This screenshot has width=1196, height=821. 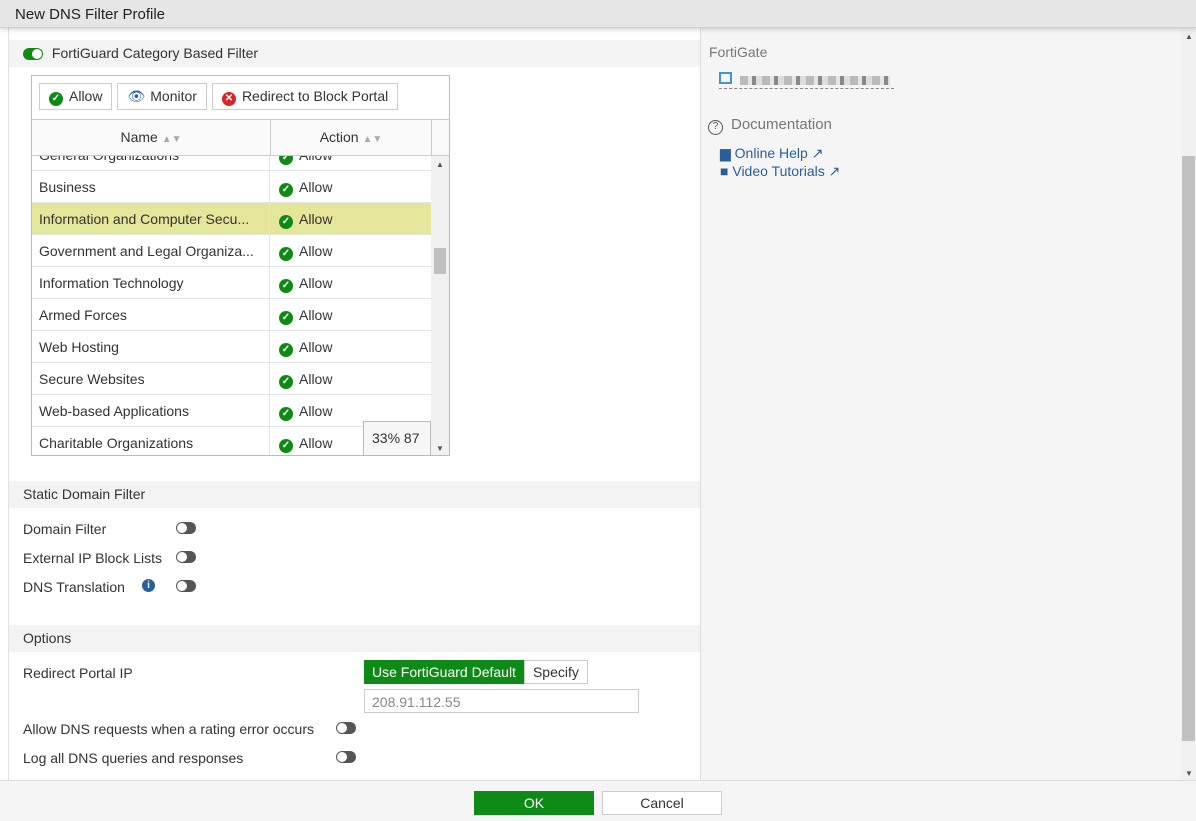 What do you see at coordinates (372, 139) in the screenshot?
I see `sort-icon: ▲▼` at bounding box center [372, 139].